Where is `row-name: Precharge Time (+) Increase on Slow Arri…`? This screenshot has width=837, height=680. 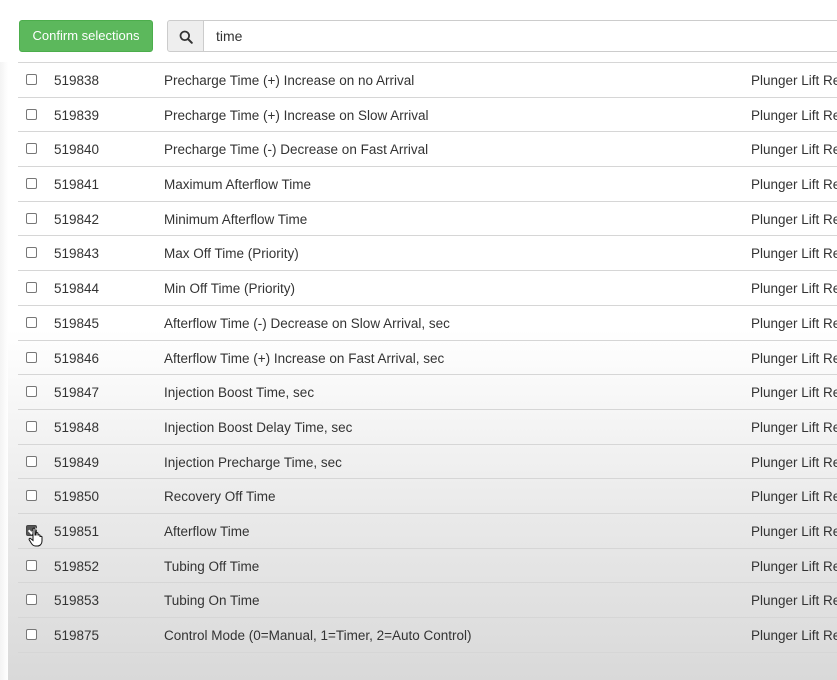
row-name: Precharge Time (+) Increase on Slow Arri… is located at coordinates (296, 115).